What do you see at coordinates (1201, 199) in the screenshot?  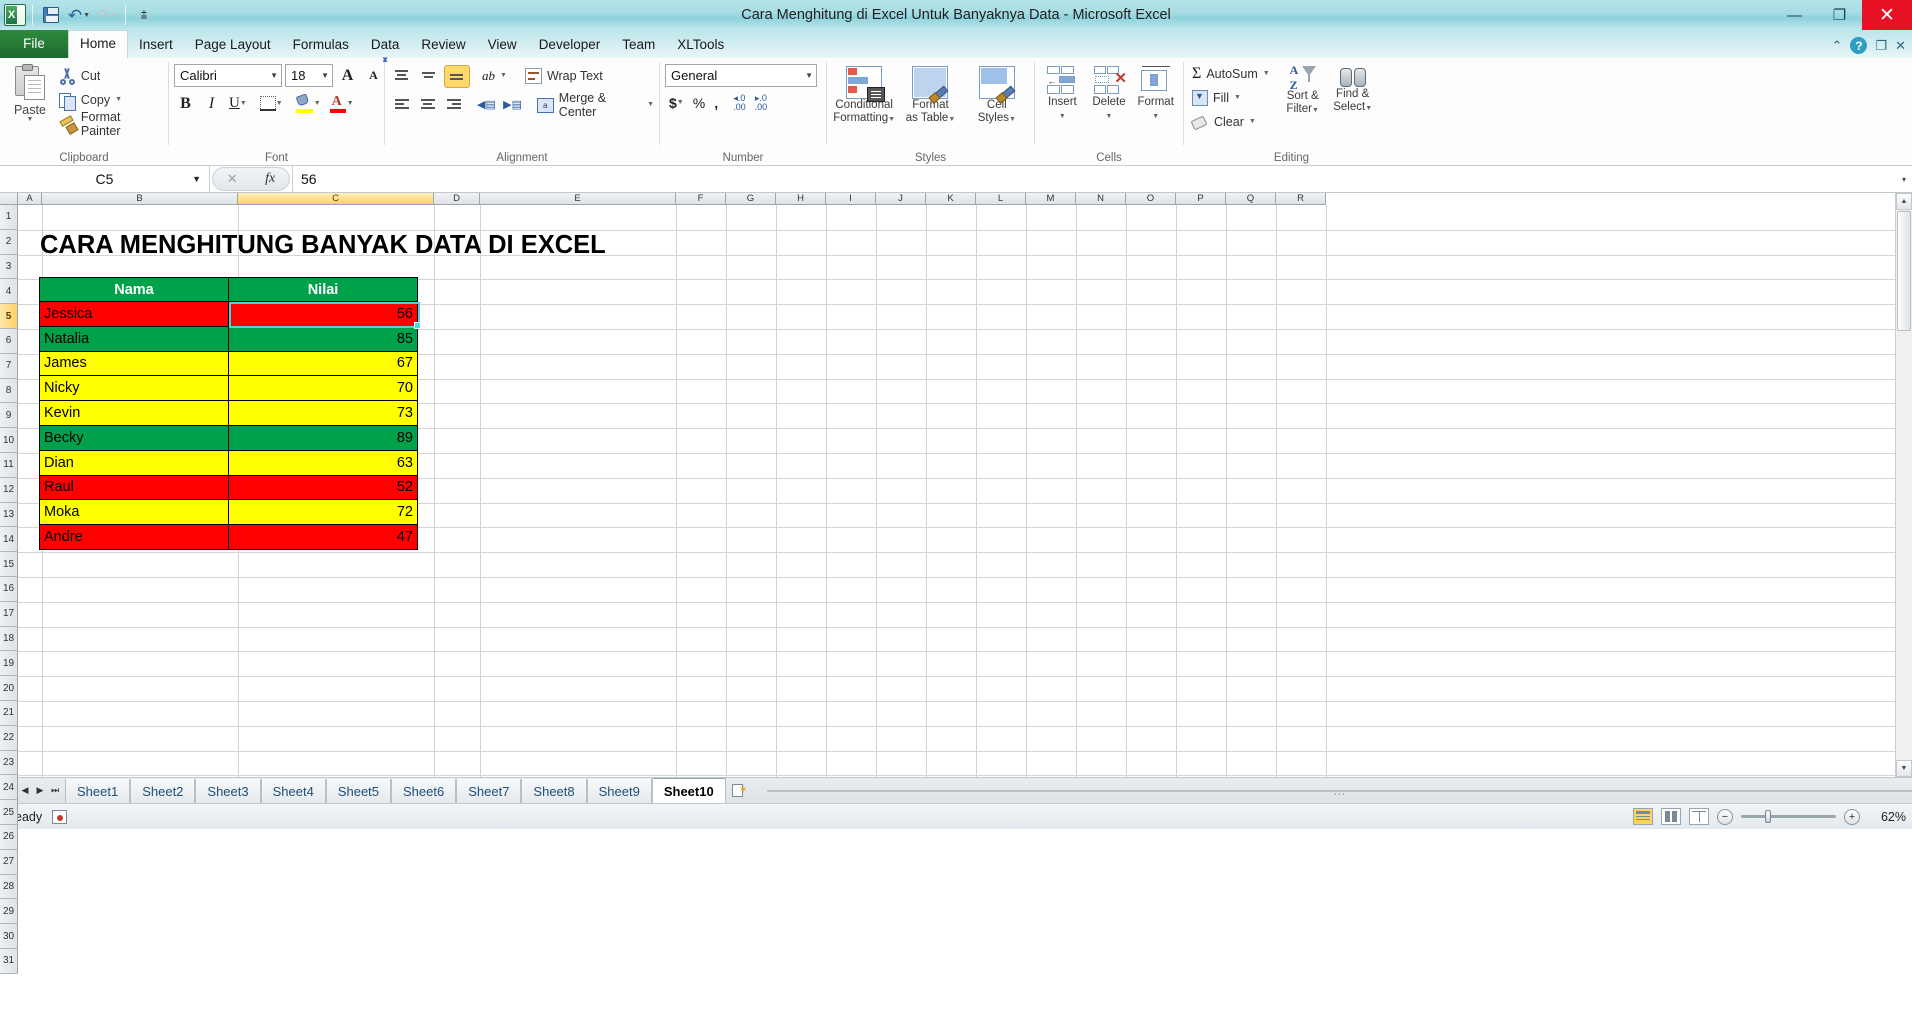 I see `column-header-p: P` at bounding box center [1201, 199].